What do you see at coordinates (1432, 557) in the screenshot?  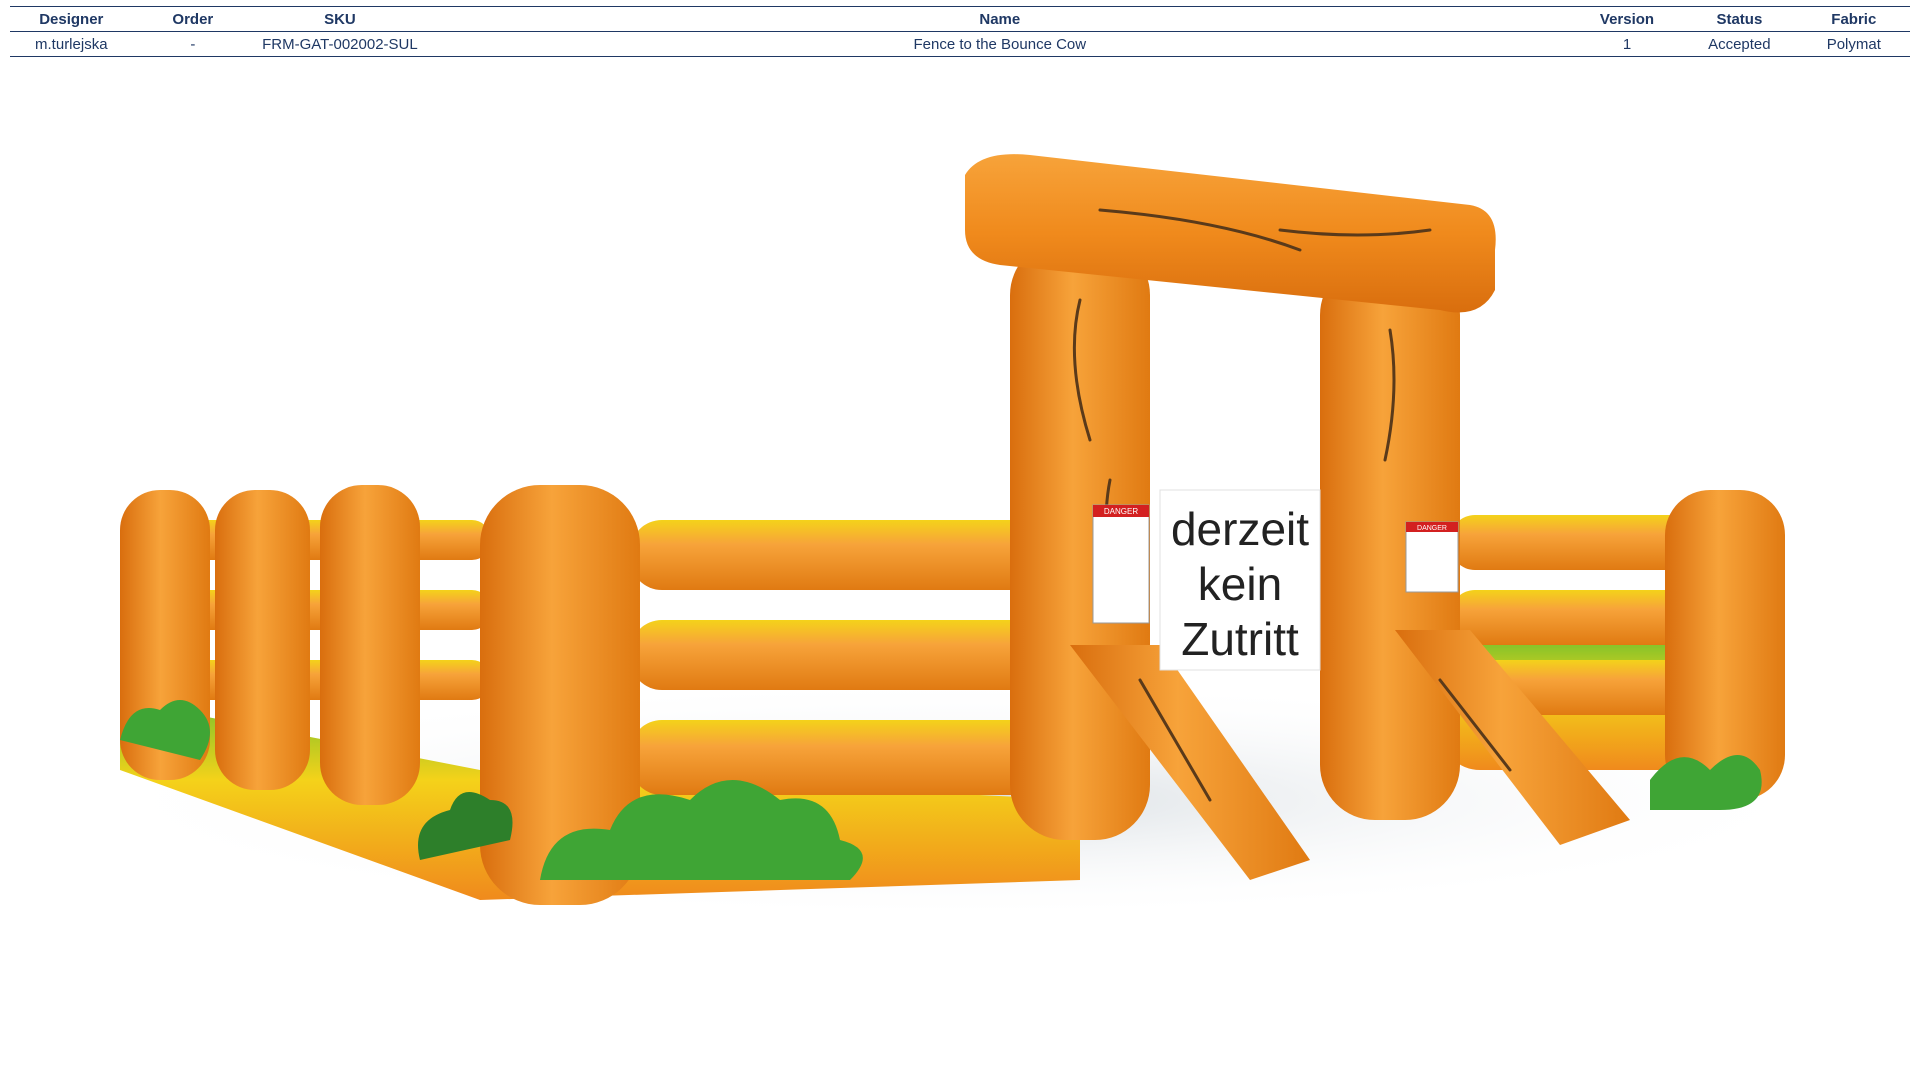 I see `safety-label-right: DANGER` at bounding box center [1432, 557].